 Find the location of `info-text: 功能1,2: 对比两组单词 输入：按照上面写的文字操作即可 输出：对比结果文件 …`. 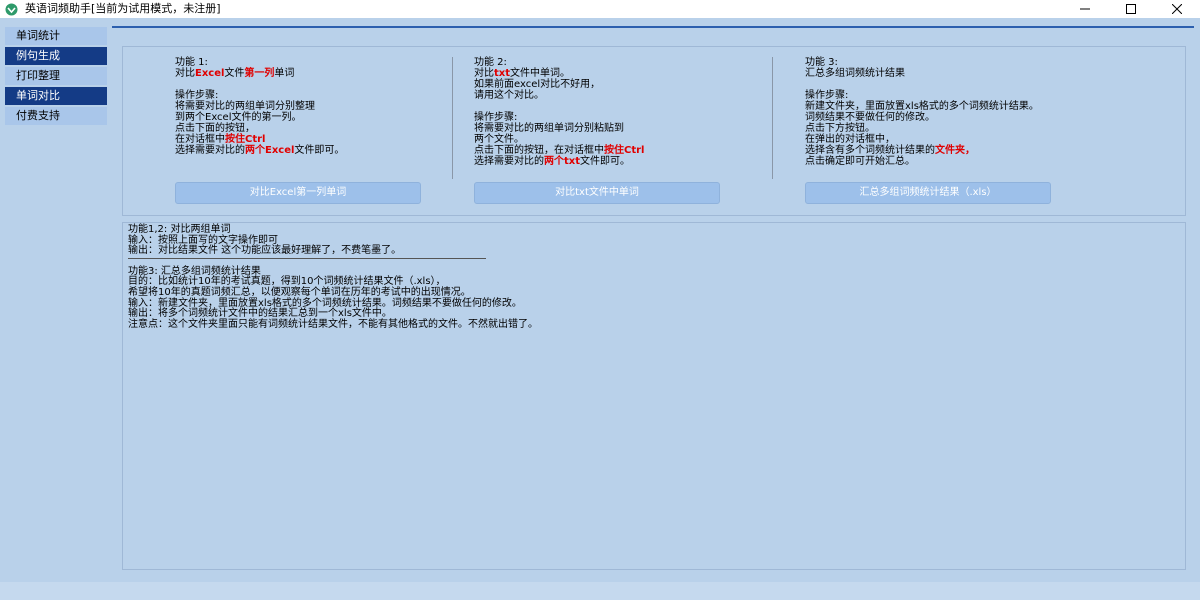

info-text: 功能1,2: 对比两组单词 输入：按照上面写的文字操作即可 输出：对比结果文件 … is located at coordinates (333, 277).